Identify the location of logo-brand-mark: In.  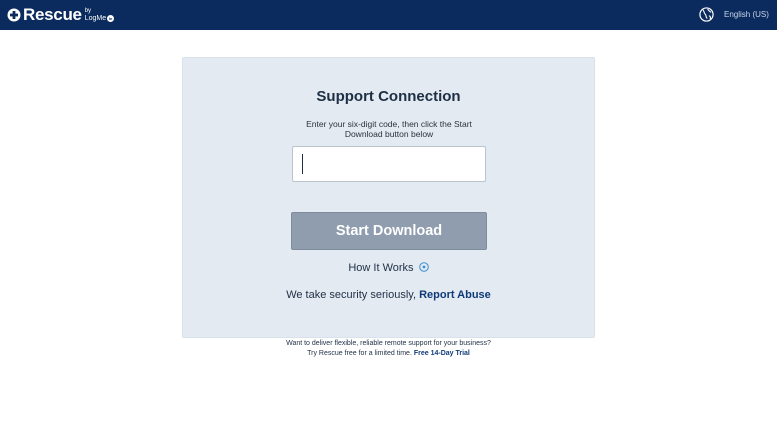
(111, 18).